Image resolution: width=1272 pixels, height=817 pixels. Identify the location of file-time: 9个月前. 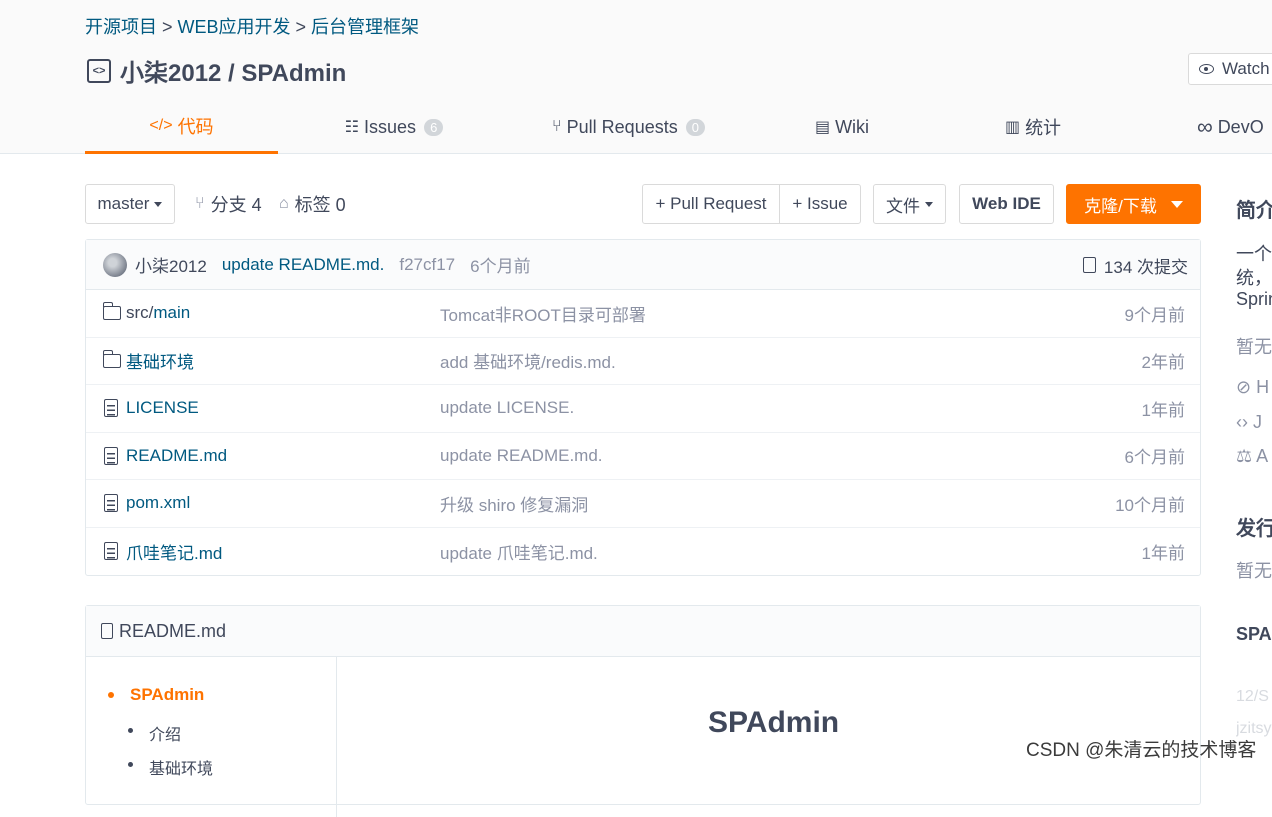
(1154, 315).